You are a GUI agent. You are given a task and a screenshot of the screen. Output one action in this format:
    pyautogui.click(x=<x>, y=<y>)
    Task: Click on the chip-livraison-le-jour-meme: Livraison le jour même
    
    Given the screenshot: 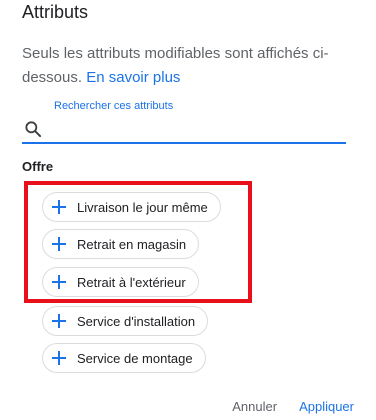 What is the action you would take?
    pyautogui.click(x=131, y=207)
    